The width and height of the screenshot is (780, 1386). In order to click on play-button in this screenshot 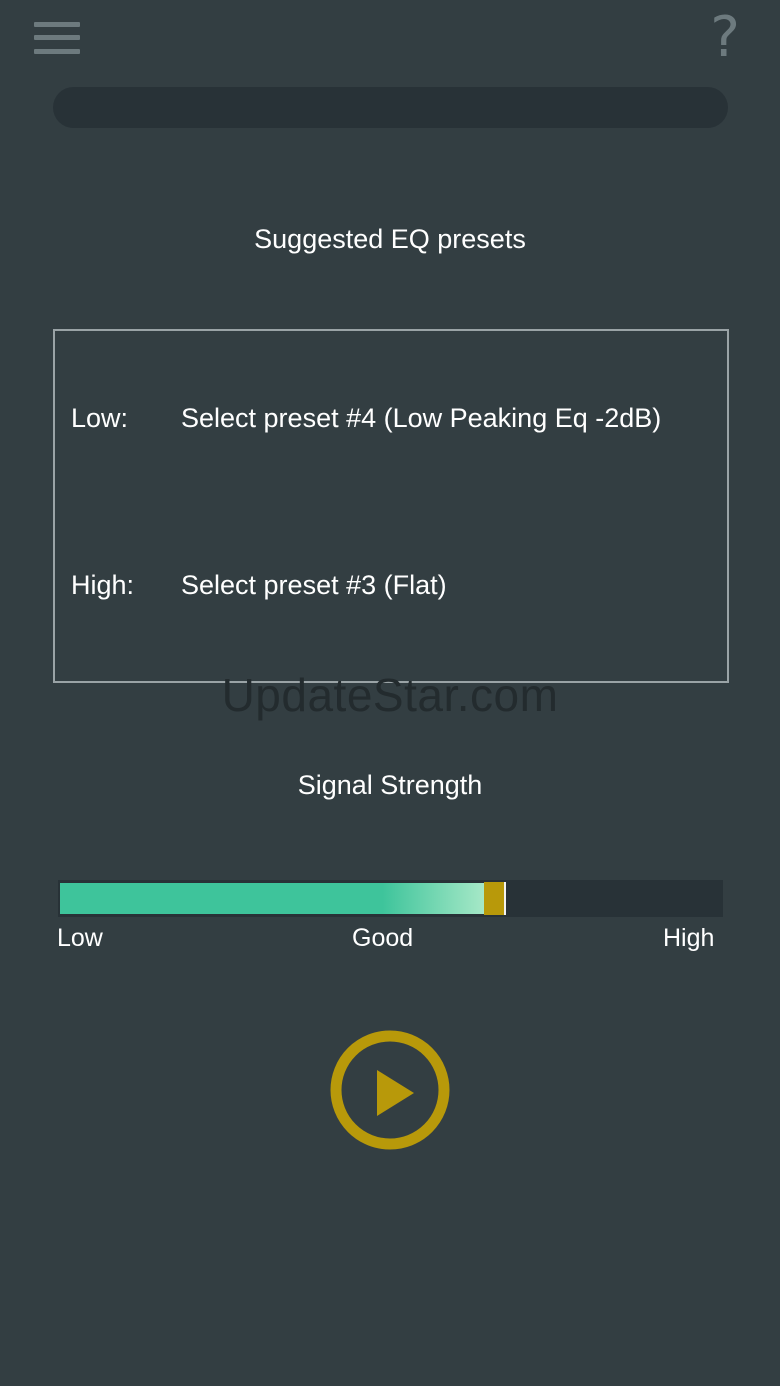, I will do `click(390, 1090)`.